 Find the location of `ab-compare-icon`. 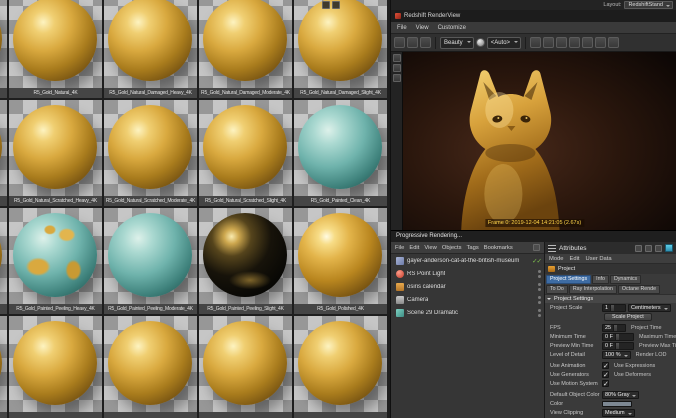

ab-compare-icon is located at coordinates (412, 42).